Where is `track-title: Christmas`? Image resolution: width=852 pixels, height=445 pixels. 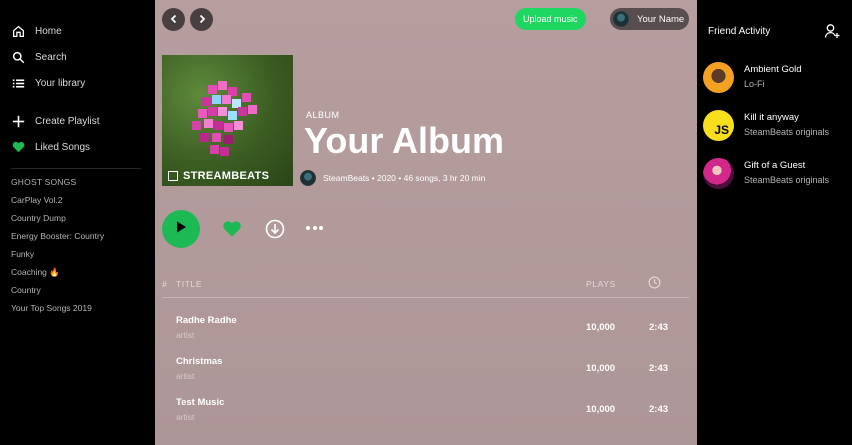
track-title: Christmas is located at coordinates (199, 361).